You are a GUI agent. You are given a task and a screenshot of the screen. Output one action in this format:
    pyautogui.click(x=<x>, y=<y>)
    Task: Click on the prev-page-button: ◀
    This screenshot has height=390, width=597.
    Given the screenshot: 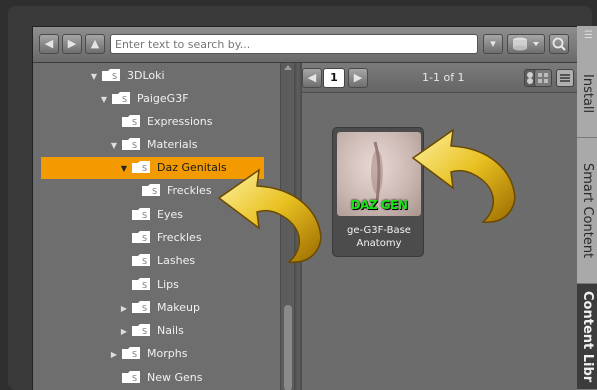 What is the action you would take?
    pyautogui.click(x=312, y=78)
    